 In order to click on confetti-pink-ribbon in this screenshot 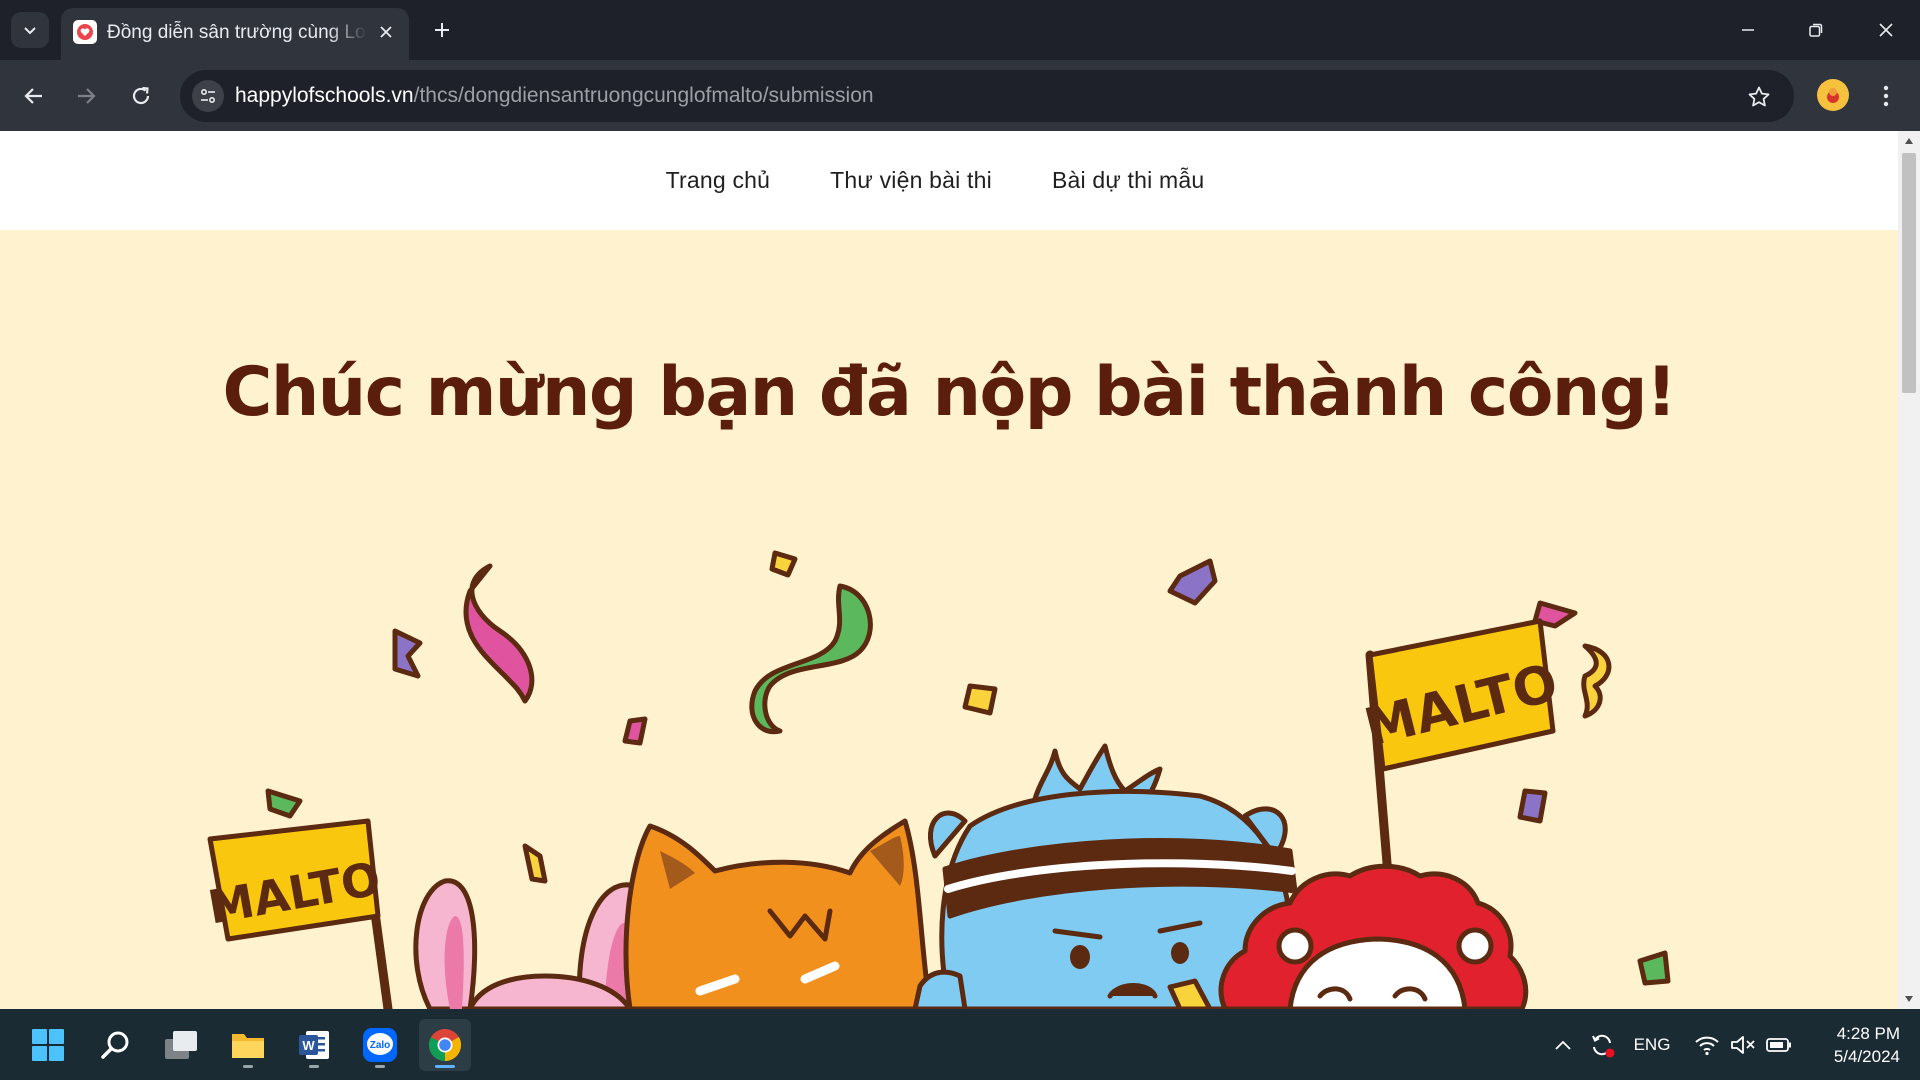, I will do `click(499, 633)`.